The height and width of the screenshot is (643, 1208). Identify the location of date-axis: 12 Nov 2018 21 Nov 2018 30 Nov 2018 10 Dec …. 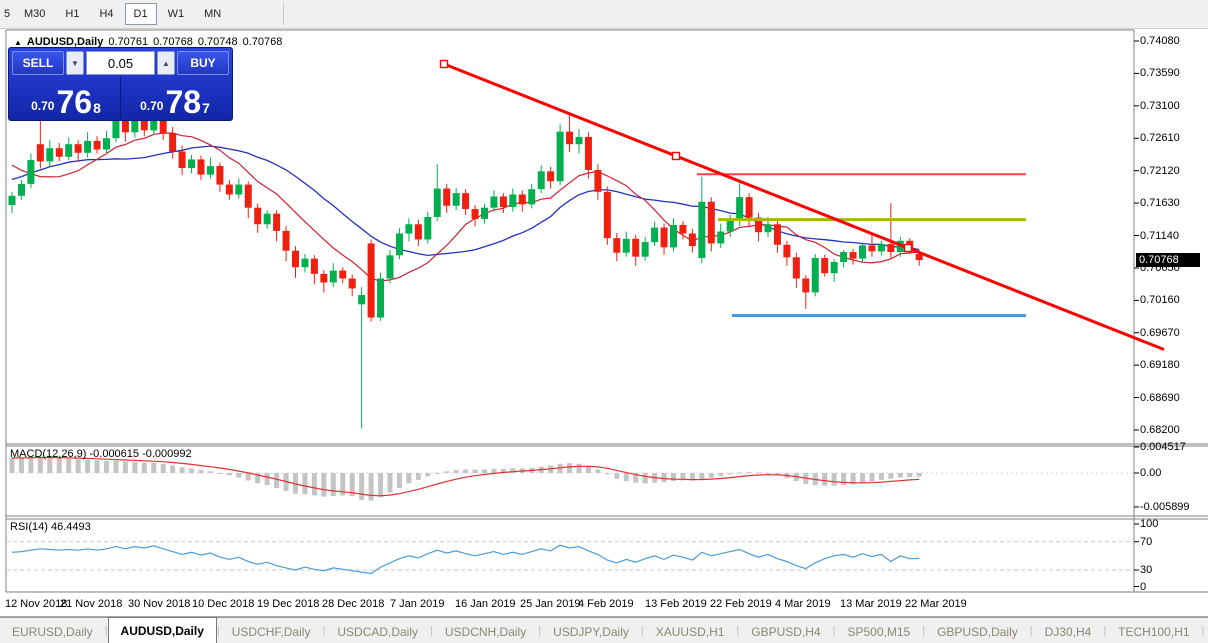
(604, 605).